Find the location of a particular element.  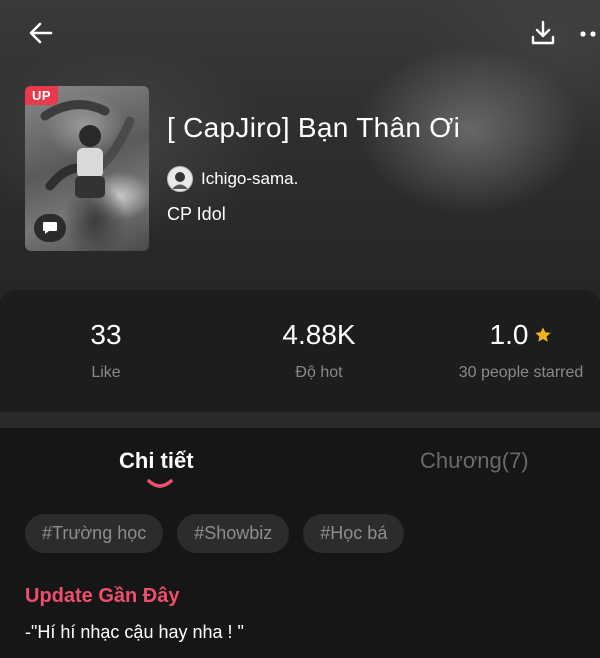

download-icon is located at coordinates (543, 33).